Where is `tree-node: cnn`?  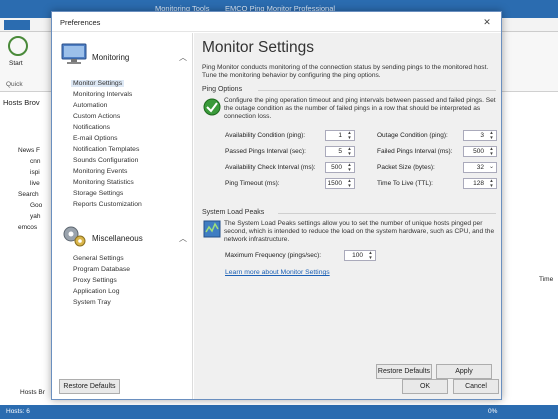 tree-node: cnn is located at coordinates (35, 161).